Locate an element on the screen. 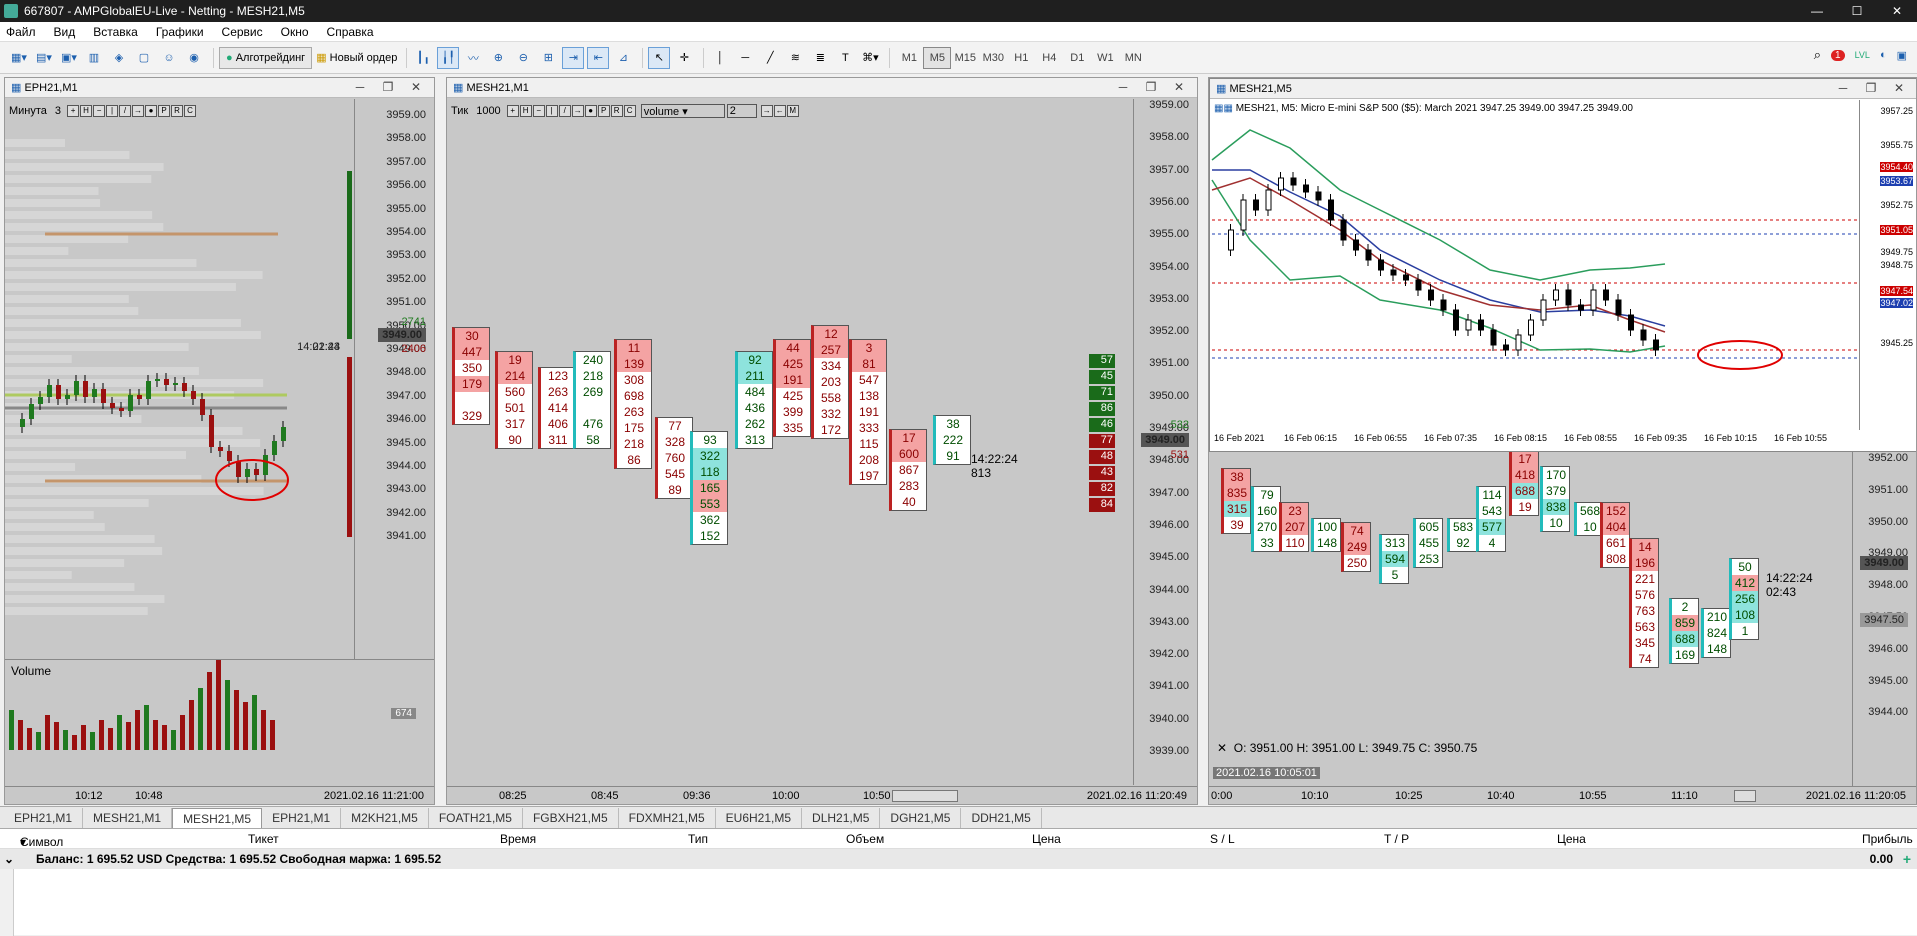  timeframe-m15: M15 is located at coordinates (965, 58).